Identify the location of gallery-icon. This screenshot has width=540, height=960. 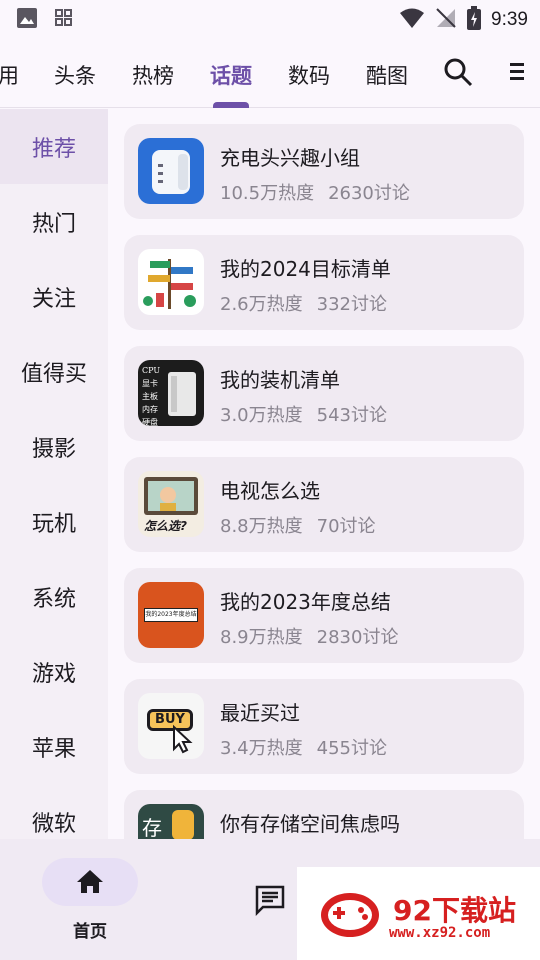
(27, 20).